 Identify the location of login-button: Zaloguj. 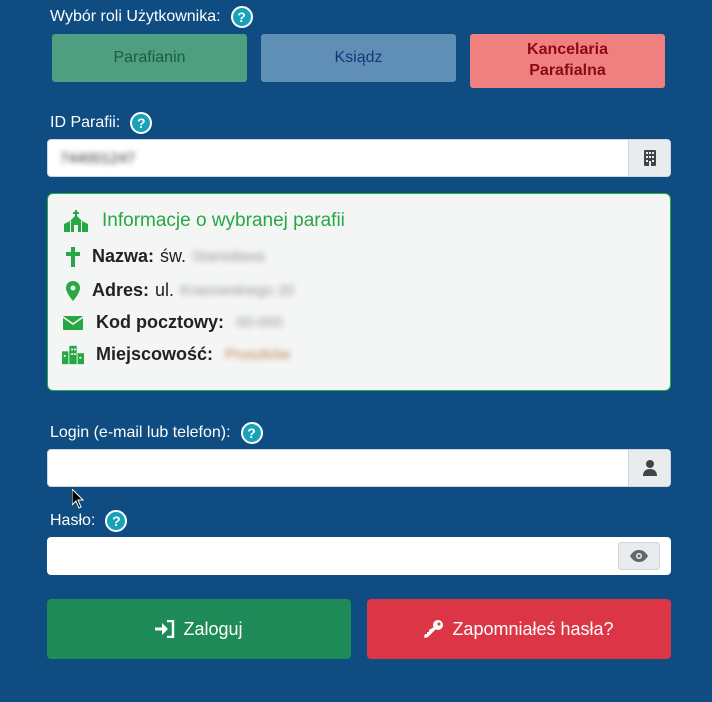
(199, 629).